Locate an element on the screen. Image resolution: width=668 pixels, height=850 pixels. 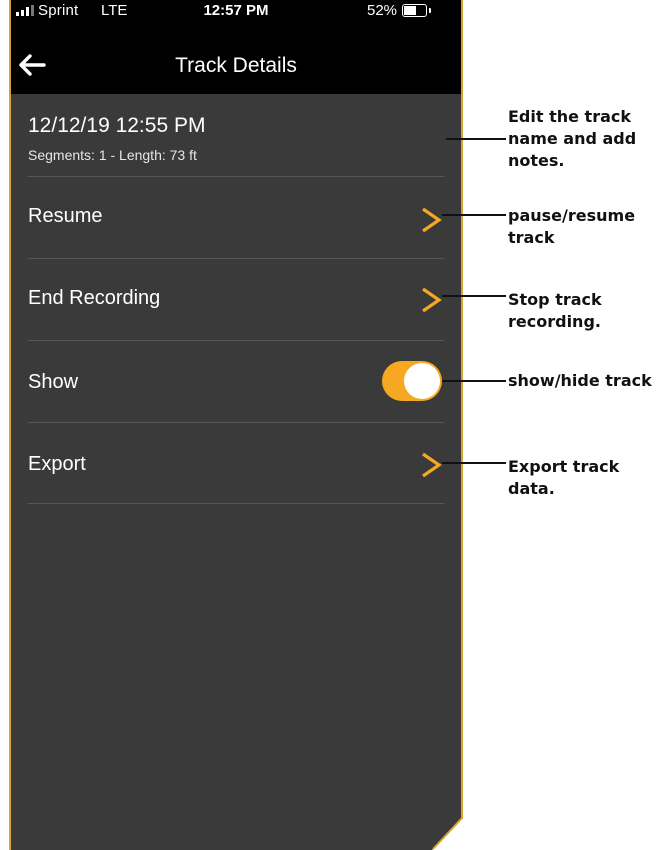
page-title: Track Details is located at coordinates (236, 65).